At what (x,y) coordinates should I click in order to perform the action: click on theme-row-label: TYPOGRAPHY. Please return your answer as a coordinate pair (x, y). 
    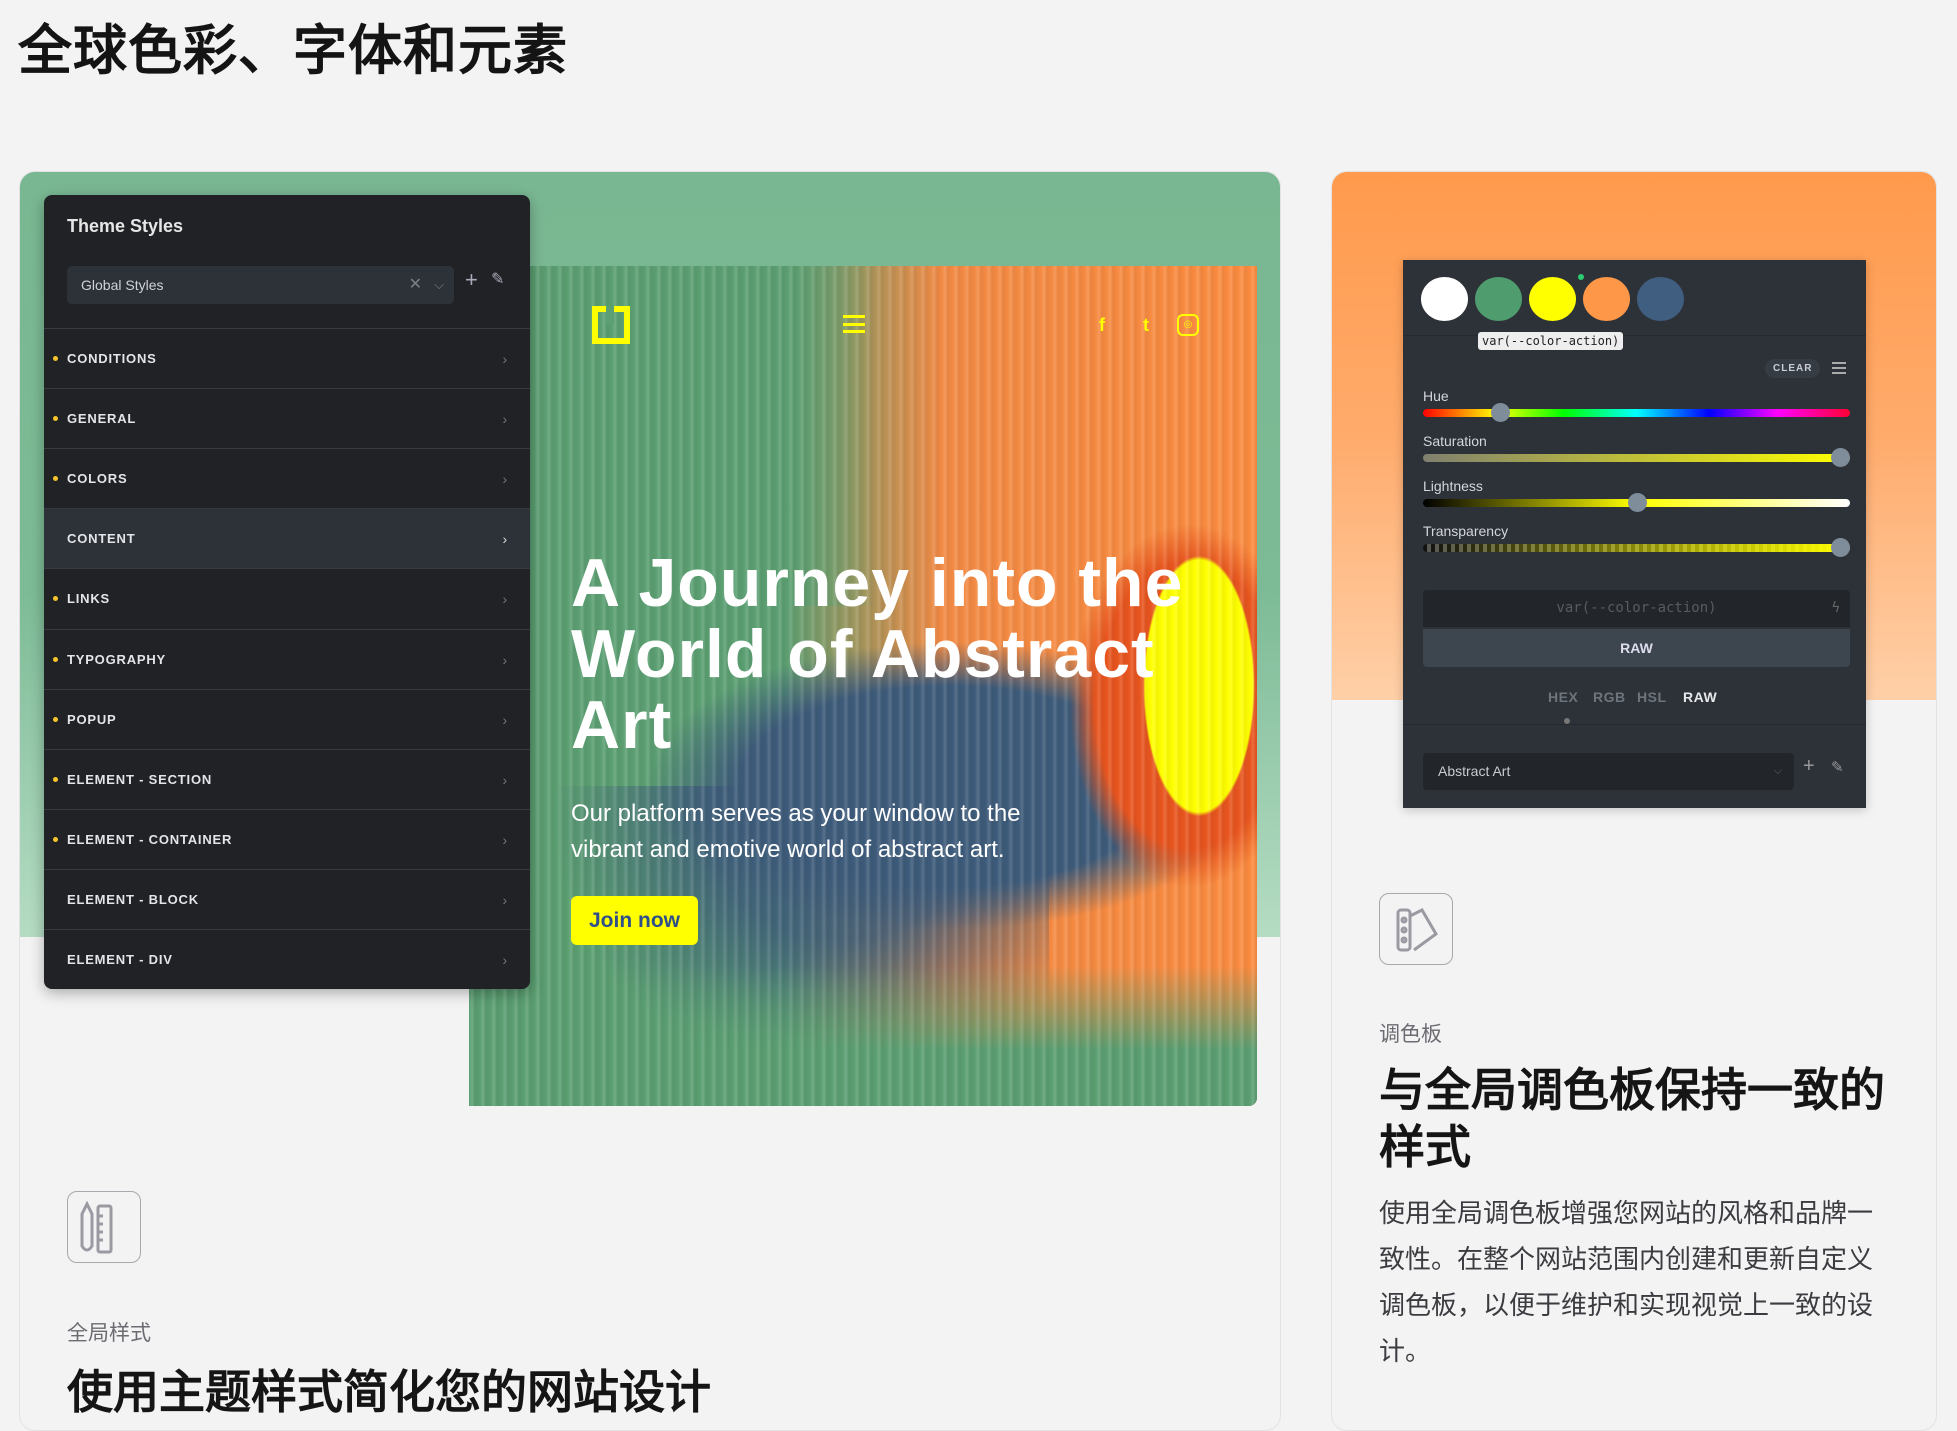
    Looking at the image, I should click on (117, 659).